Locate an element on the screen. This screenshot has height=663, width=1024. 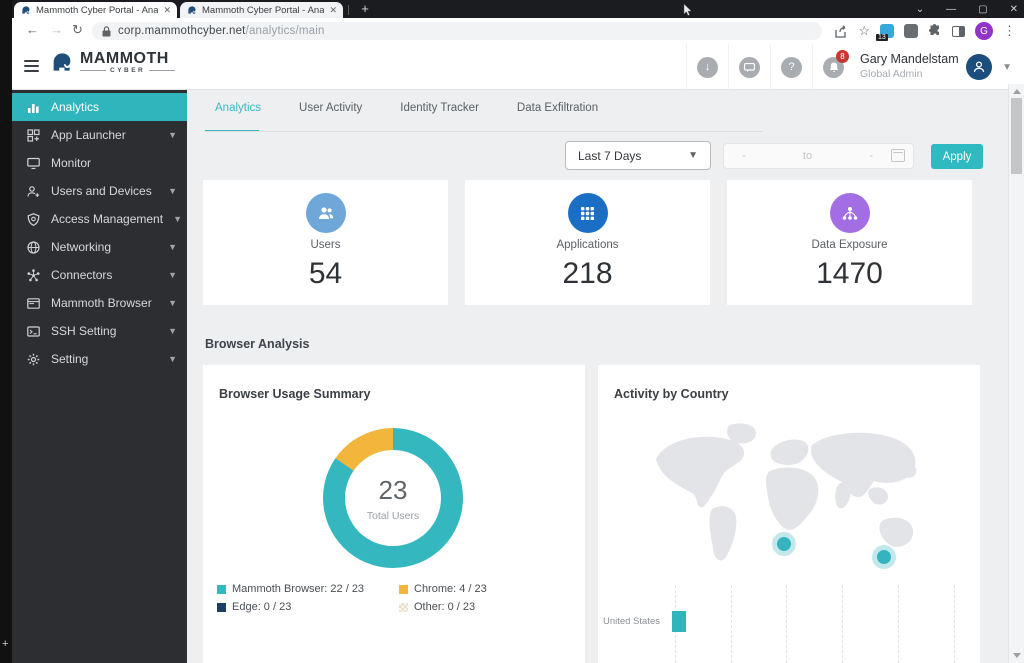
lock-icon is located at coordinates (106, 30).